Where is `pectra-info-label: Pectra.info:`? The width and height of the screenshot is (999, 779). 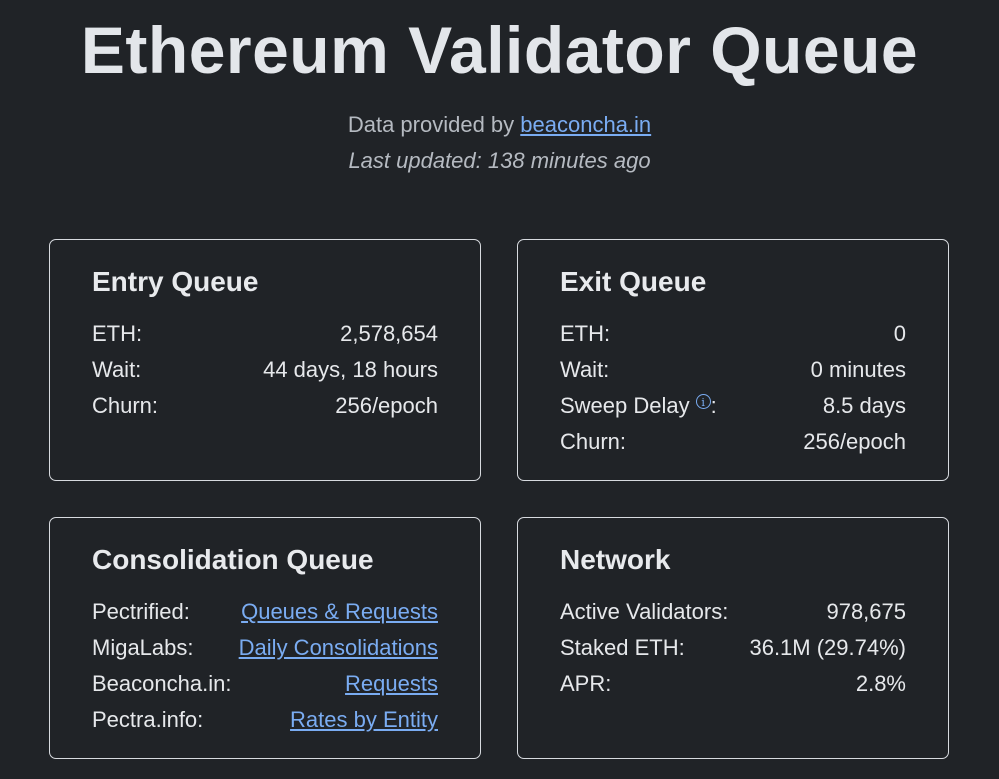
pectra-info-label: Pectra.info: is located at coordinates (148, 719).